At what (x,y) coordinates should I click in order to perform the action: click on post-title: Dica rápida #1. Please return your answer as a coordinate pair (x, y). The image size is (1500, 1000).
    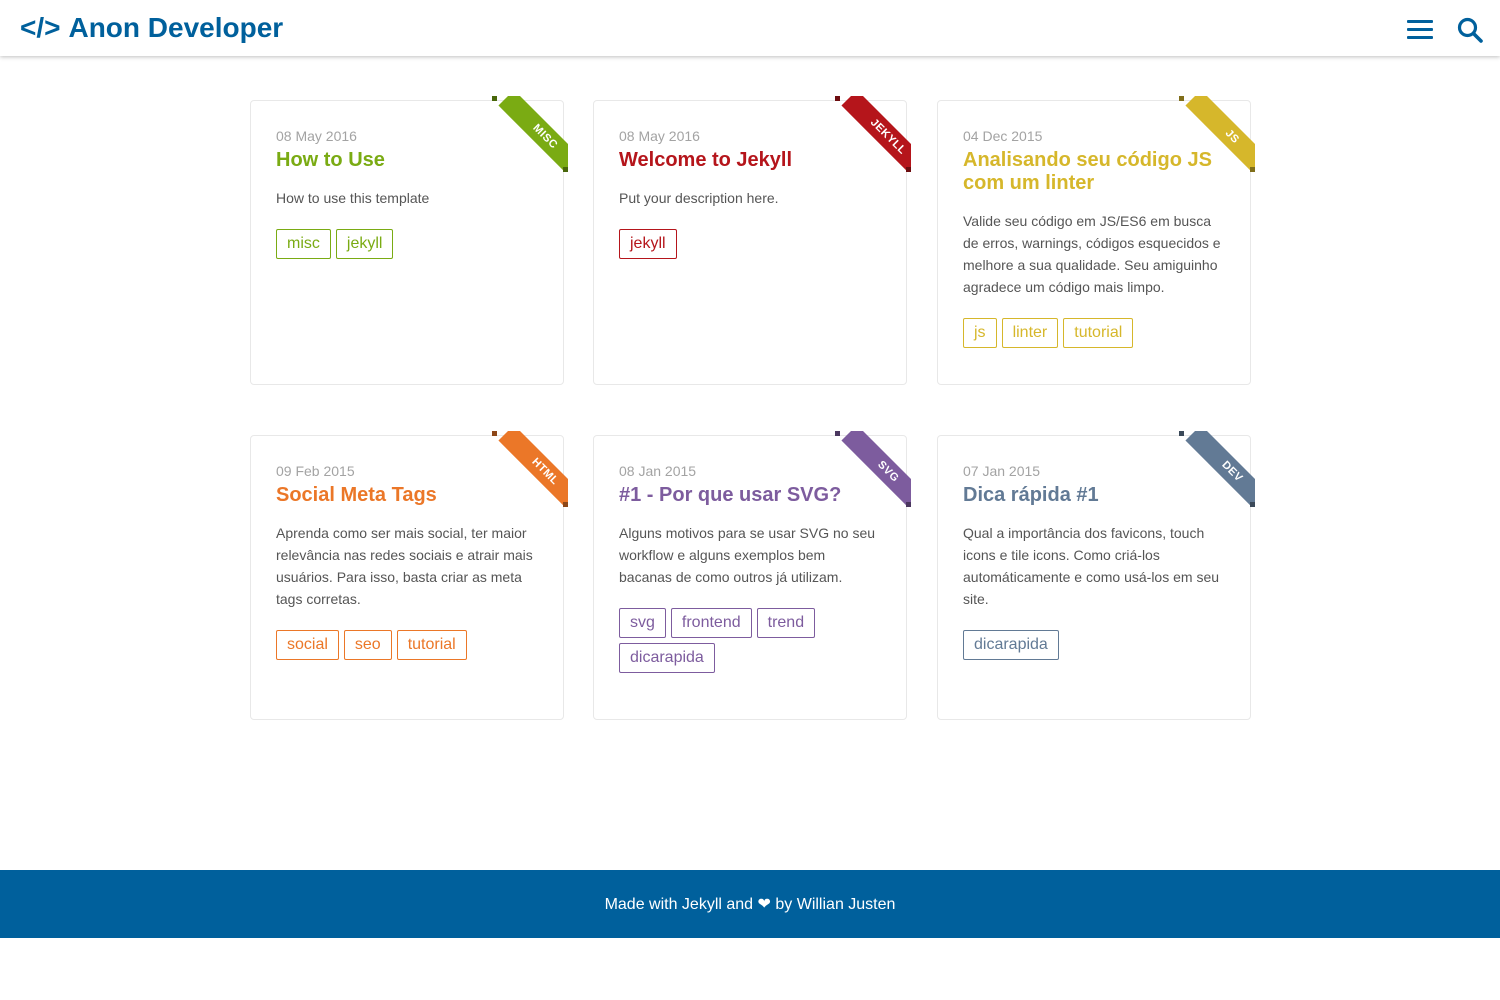
    Looking at the image, I should click on (1093, 495).